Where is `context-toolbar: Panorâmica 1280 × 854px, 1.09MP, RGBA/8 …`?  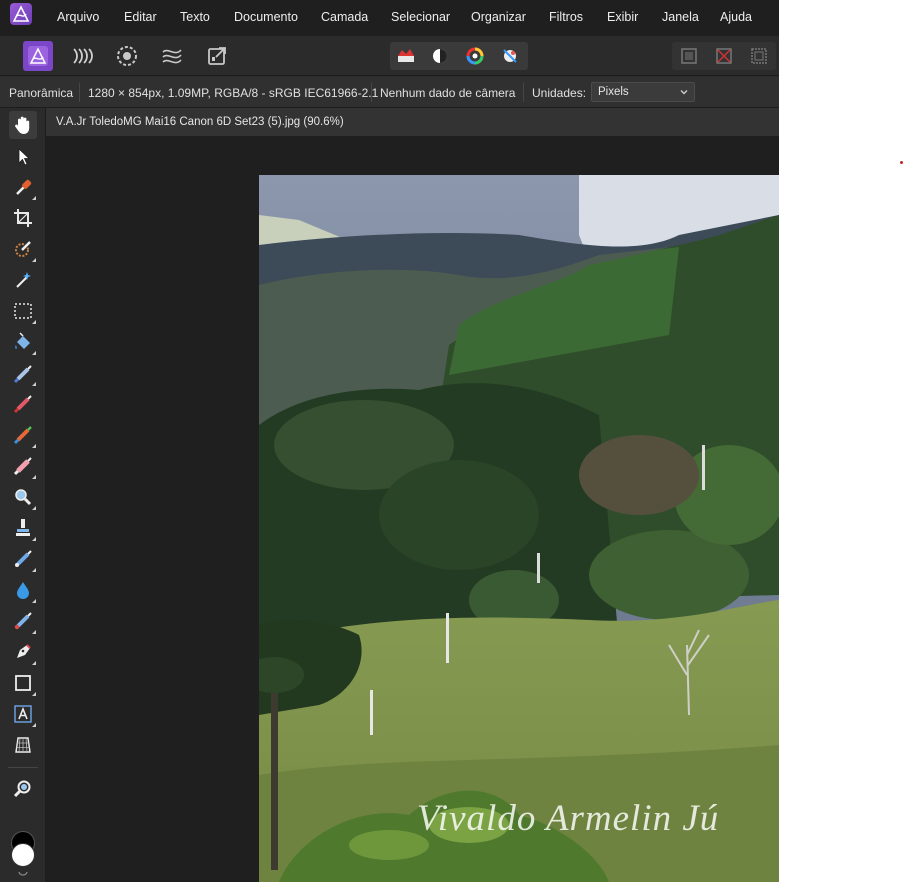 context-toolbar: Panorâmica 1280 × 854px, 1.09MP, RGBA/8 … is located at coordinates (389, 92).